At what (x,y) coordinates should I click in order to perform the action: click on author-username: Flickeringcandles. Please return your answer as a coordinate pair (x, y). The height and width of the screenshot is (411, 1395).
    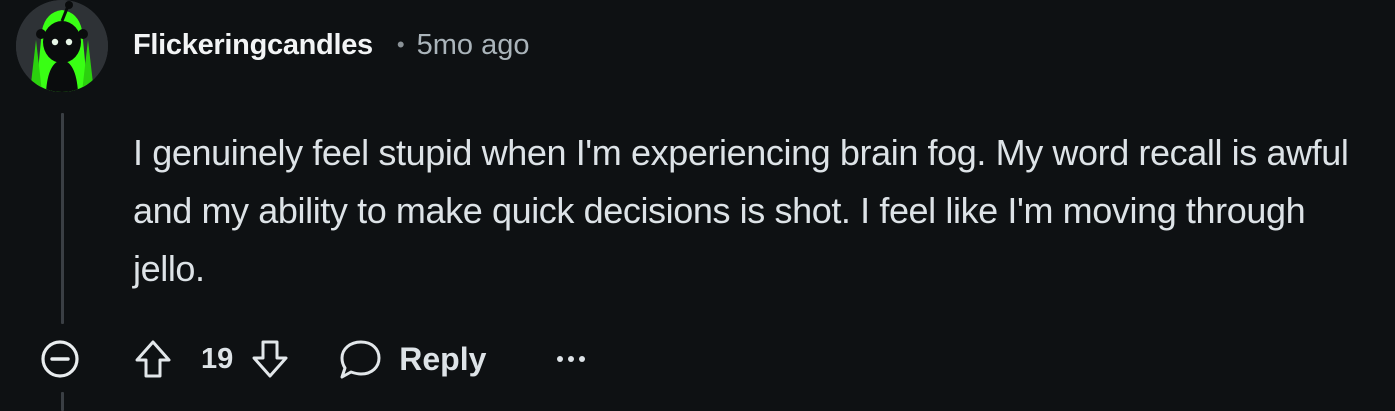
    Looking at the image, I should click on (253, 45).